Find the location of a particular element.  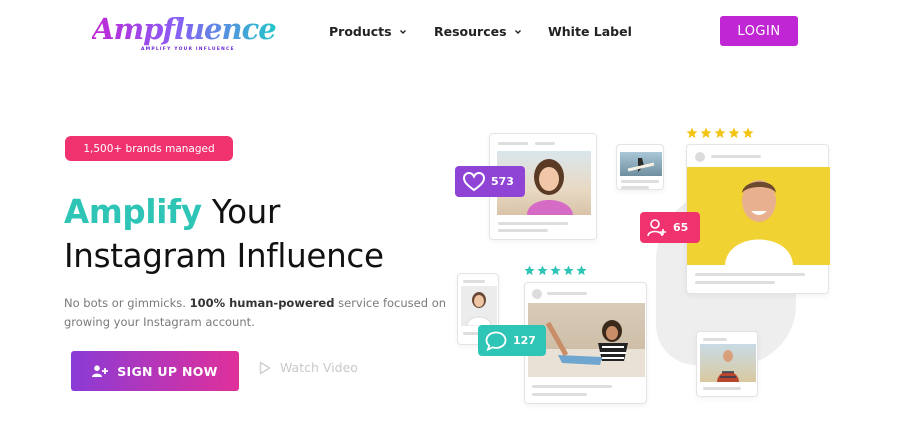

brands-managed-badge: 1,500+ brands managed is located at coordinates (149, 148).